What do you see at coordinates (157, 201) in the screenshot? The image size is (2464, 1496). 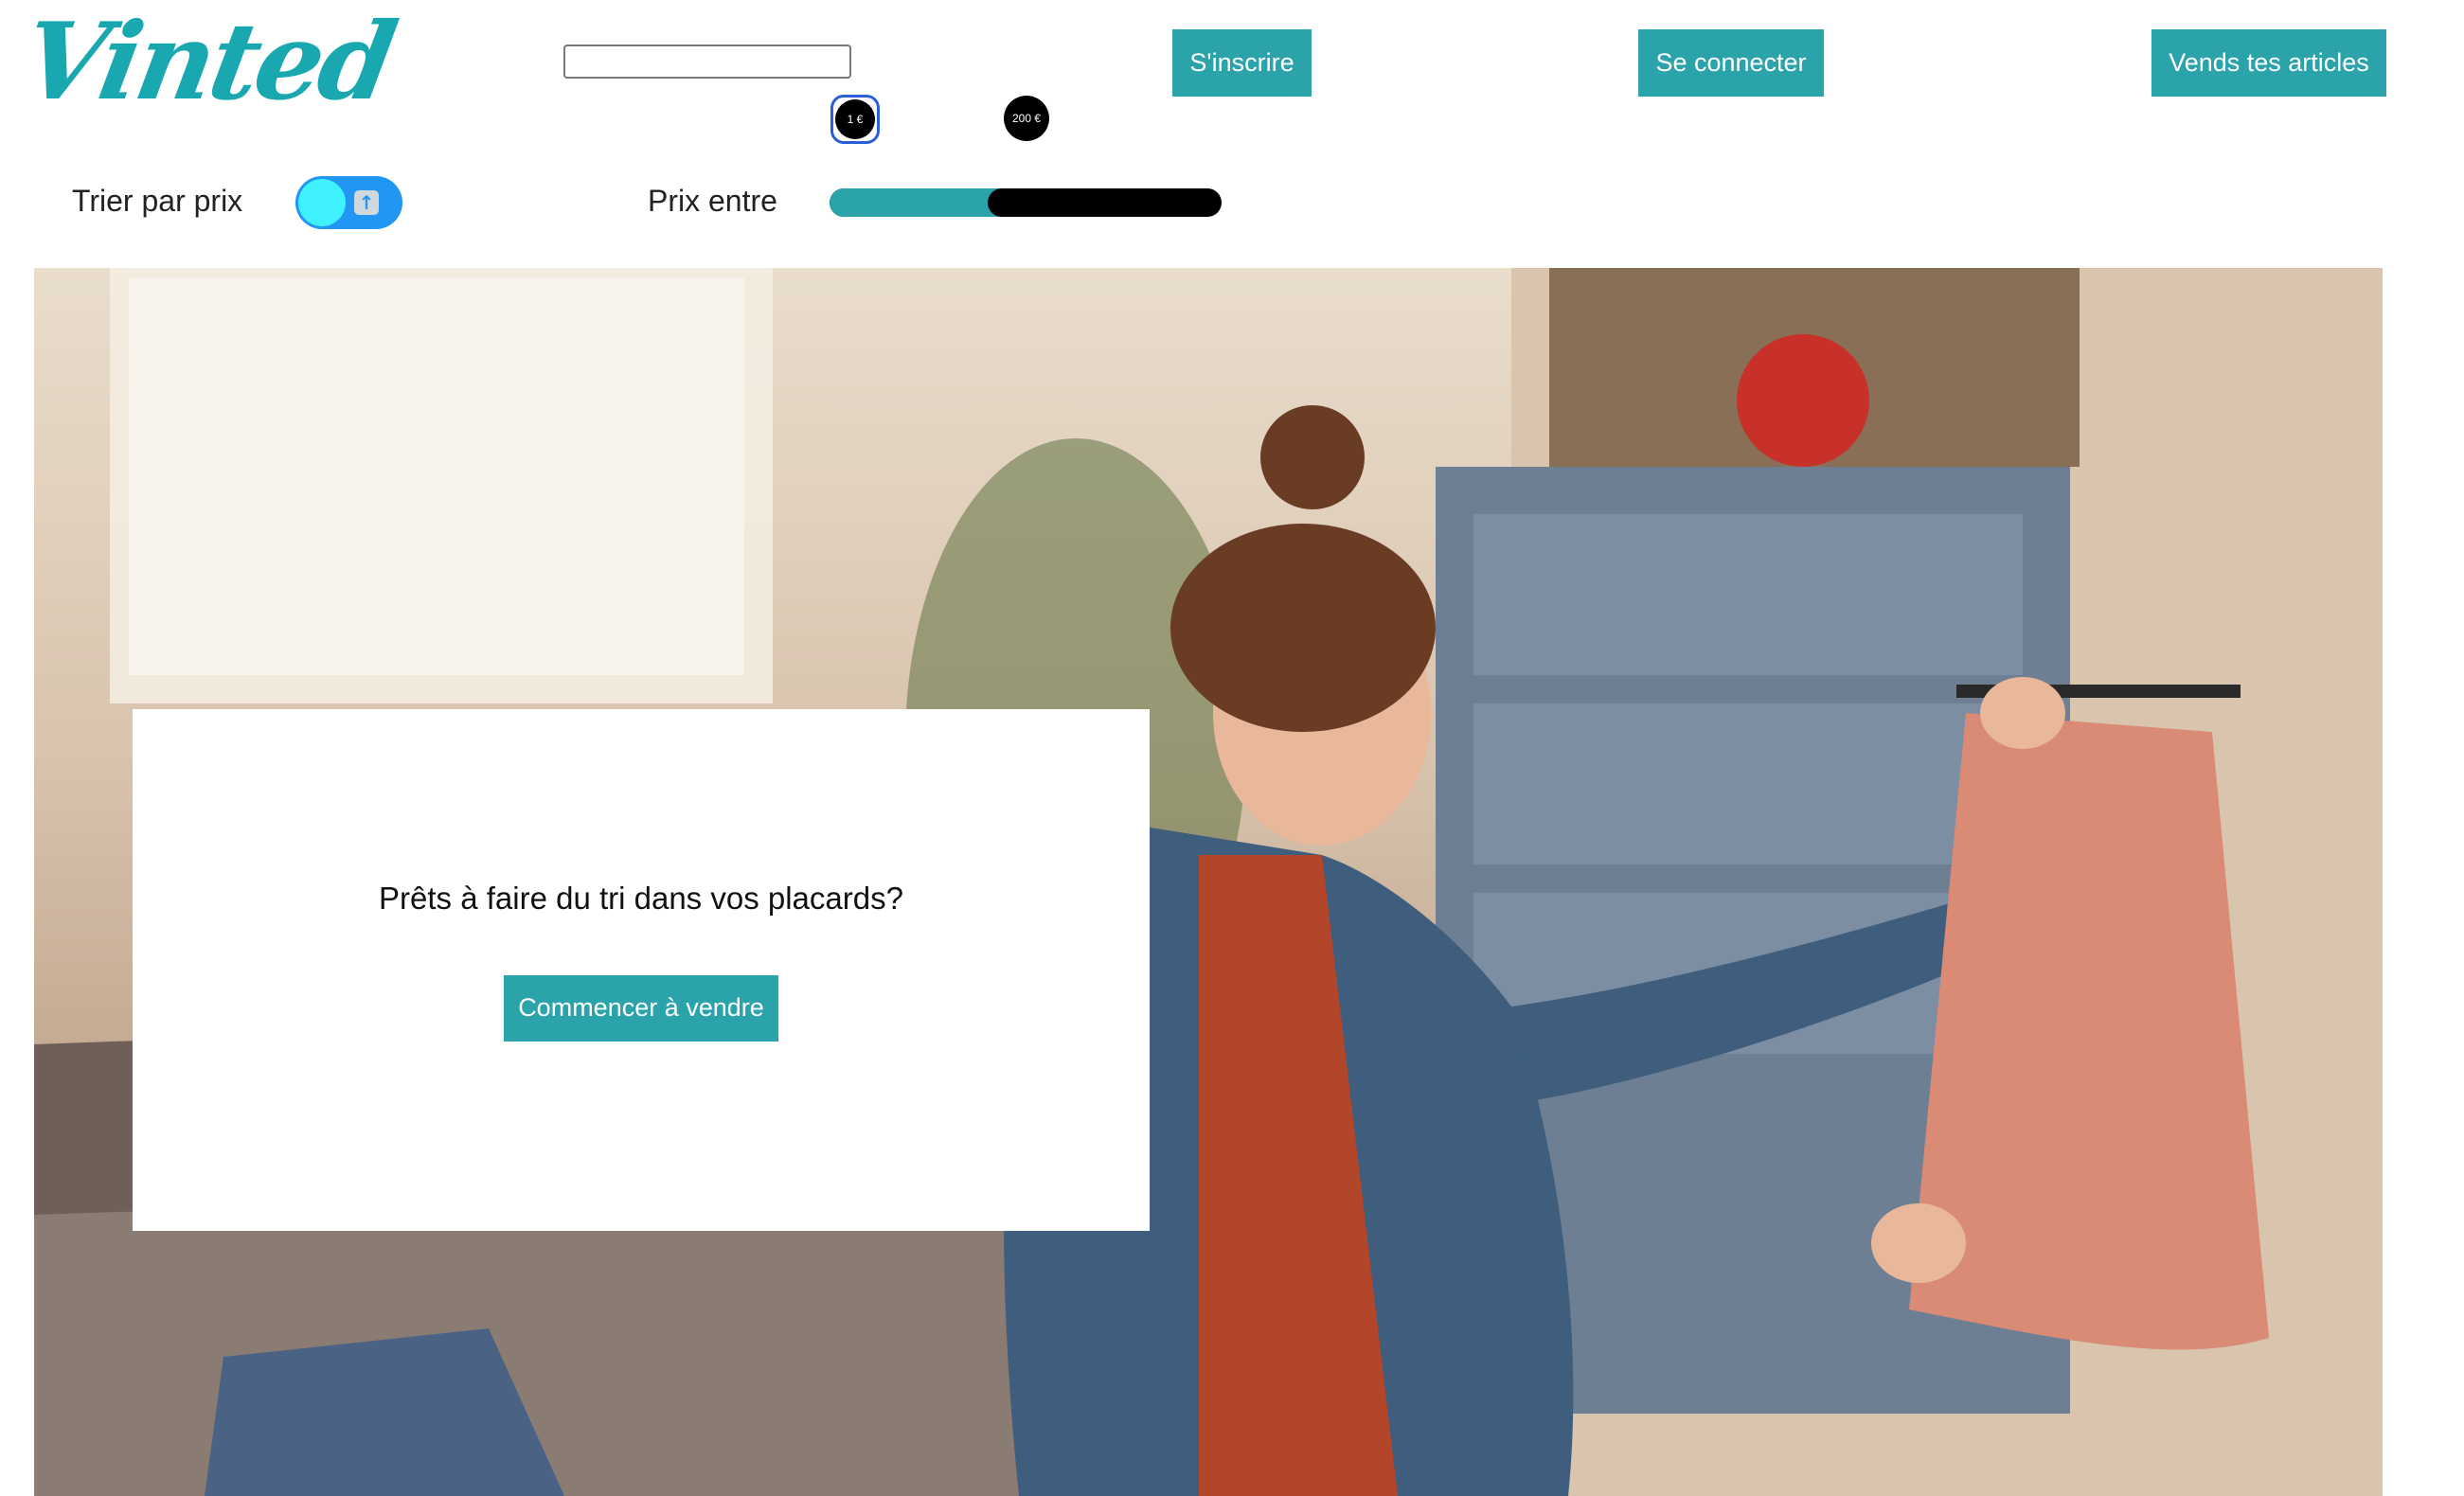 I see `sort-by-price-label: Trier par prix` at bounding box center [157, 201].